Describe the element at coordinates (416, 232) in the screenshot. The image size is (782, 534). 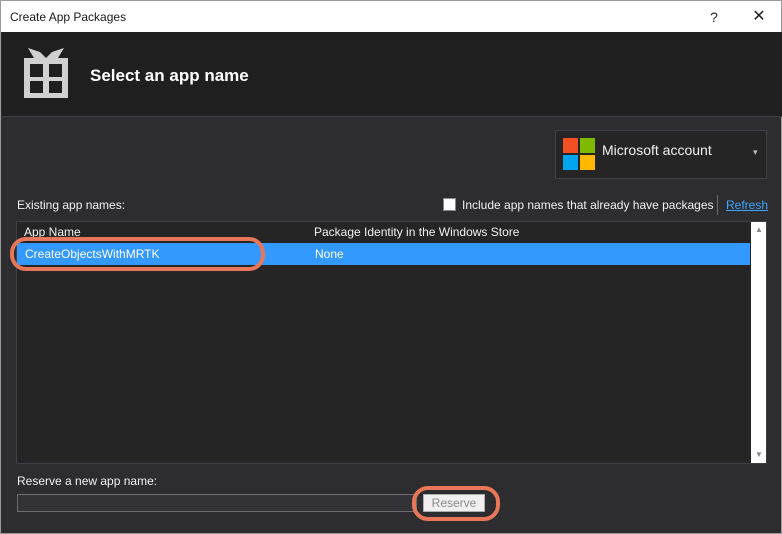
I see `column-header-package-identity: Package Identity in the Windows Store` at that location.